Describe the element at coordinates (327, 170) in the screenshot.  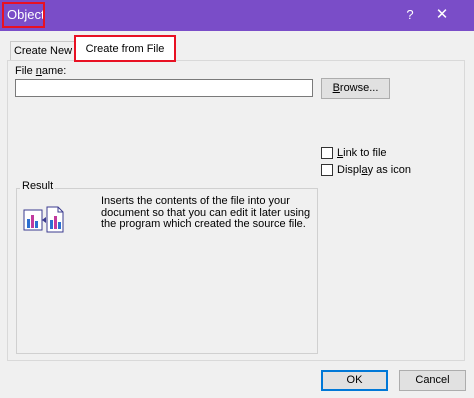
I see `display-as-icon-checkbox` at that location.